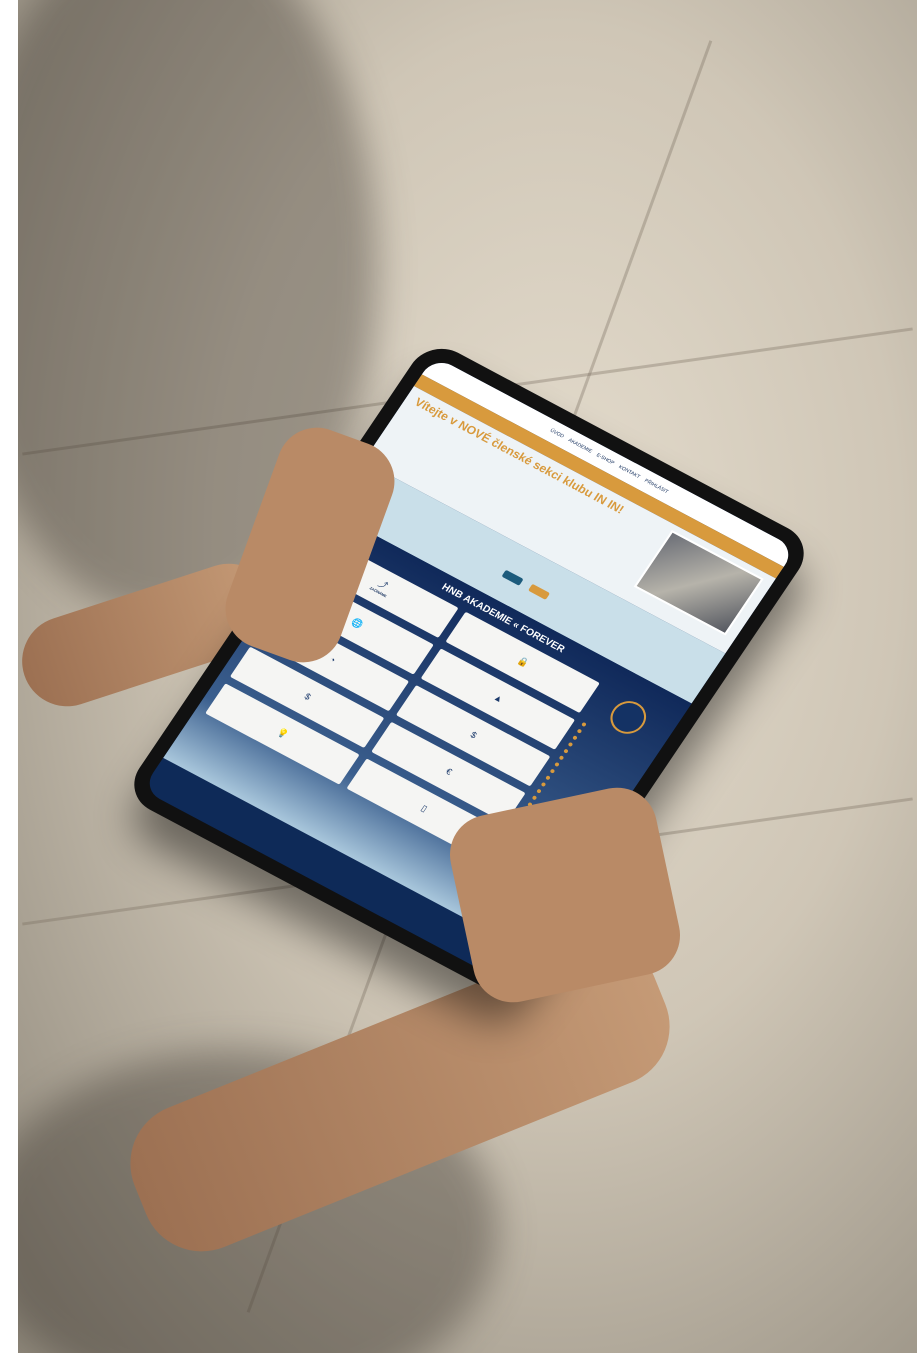 This screenshot has height=1353, width=917. What do you see at coordinates (424, 808) in the screenshot?
I see `phone-icon: ▯` at bounding box center [424, 808].